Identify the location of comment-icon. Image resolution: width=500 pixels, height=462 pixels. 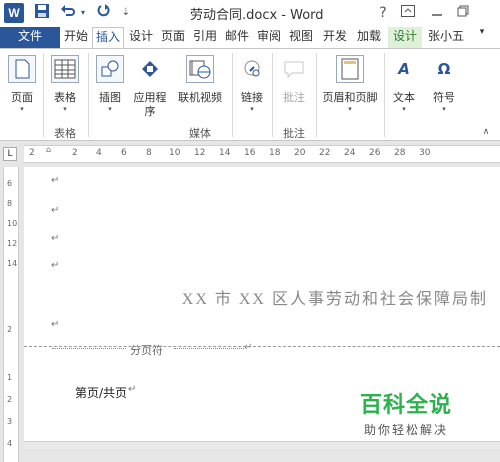
(294, 69).